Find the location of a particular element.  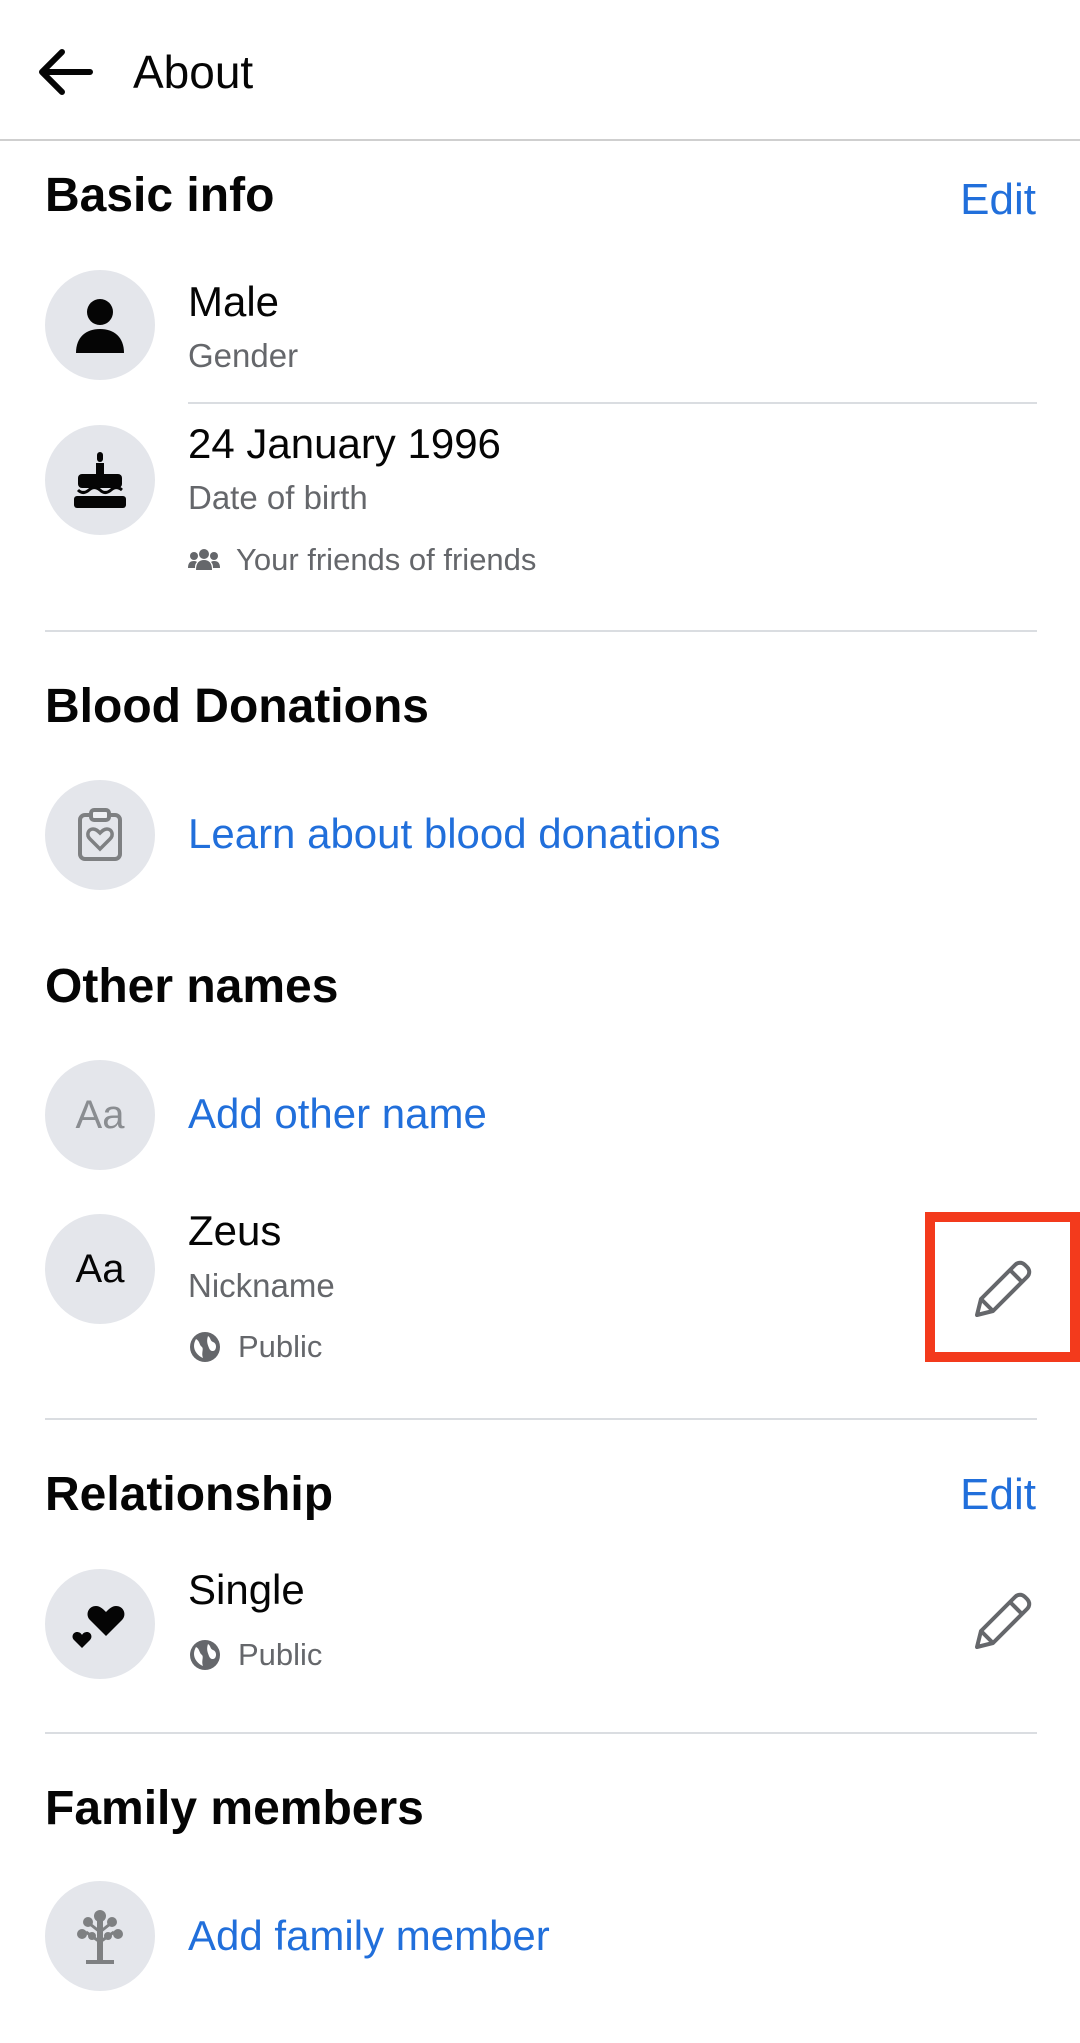

blood-donation-icon-circle is located at coordinates (100, 835).